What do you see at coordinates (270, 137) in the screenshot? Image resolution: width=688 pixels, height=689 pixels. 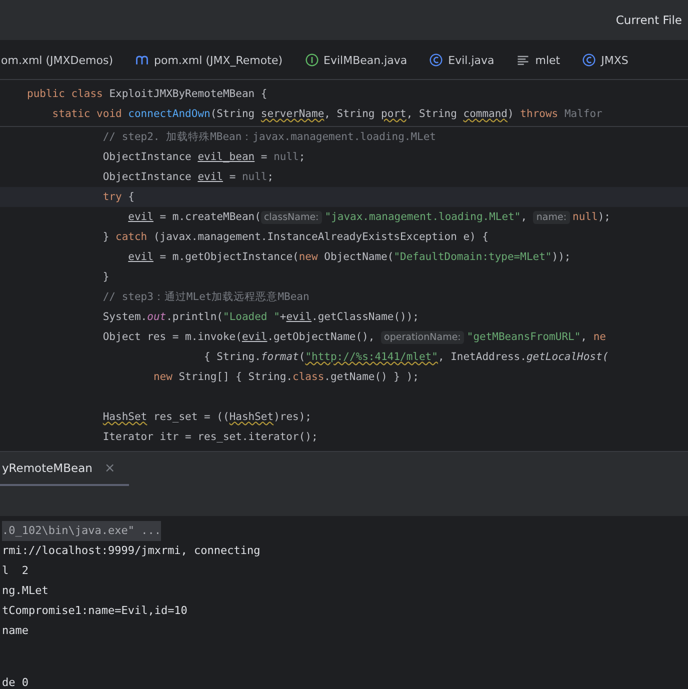 I see `code-line: // step2. 加载特殊MBean：javax.management.loading.MLet` at bounding box center [270, 137].